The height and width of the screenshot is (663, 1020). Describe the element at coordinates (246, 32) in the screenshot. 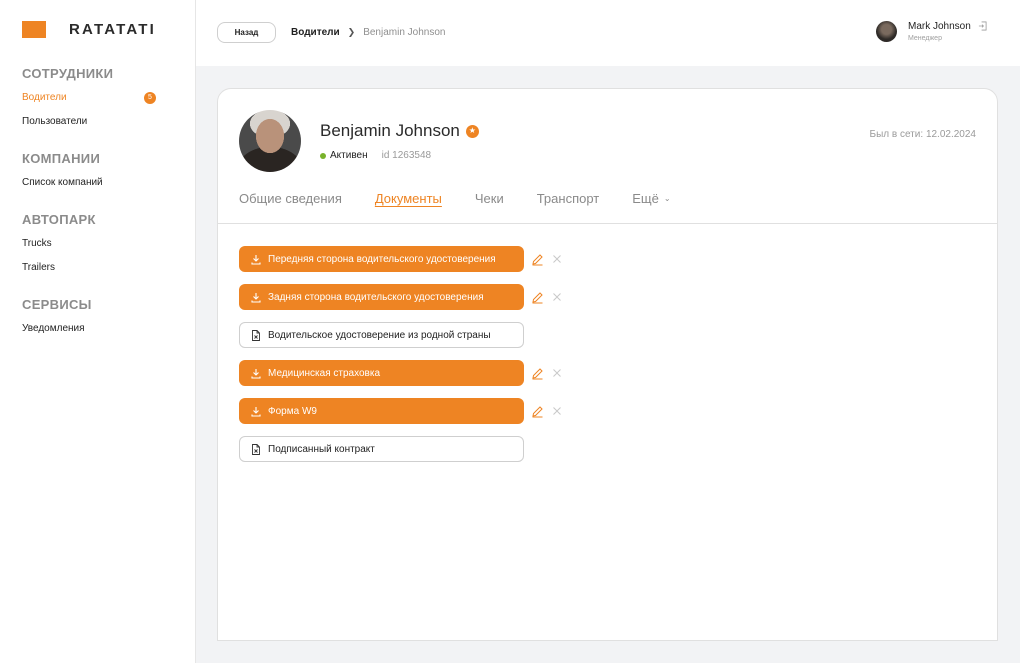

I see `back-button: Назад` at that location.